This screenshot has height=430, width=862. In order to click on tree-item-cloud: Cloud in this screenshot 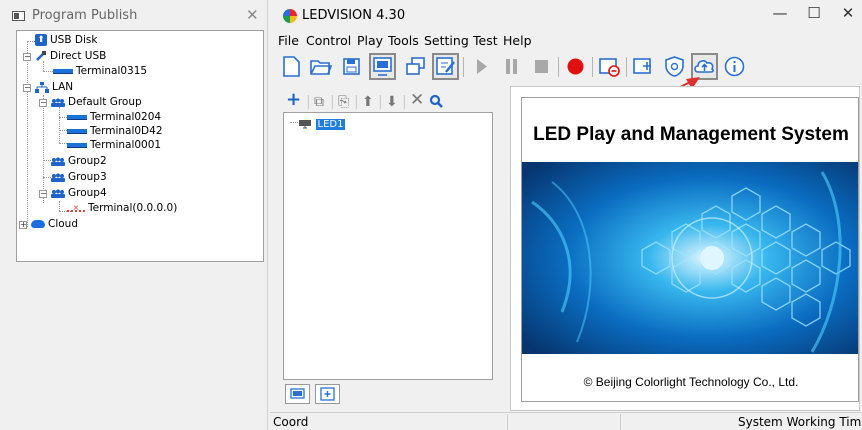, I will do `click(54, 224)`.